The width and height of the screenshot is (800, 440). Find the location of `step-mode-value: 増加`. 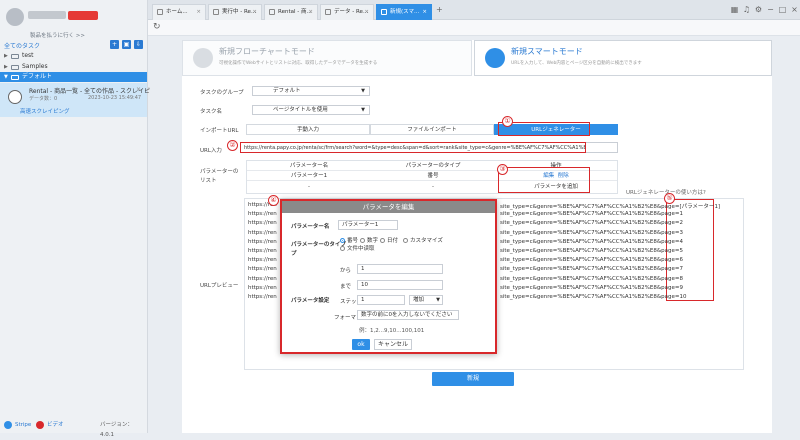

step-mode-value: 増加 is located at coordinates (419, 300).